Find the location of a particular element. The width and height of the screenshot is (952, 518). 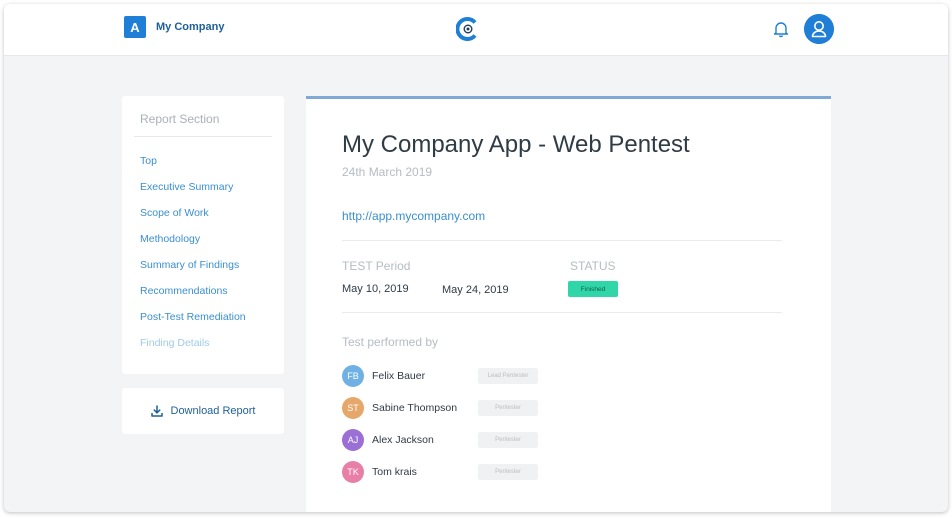

c-lens-logo-icon is located at coordinates (468, 29).